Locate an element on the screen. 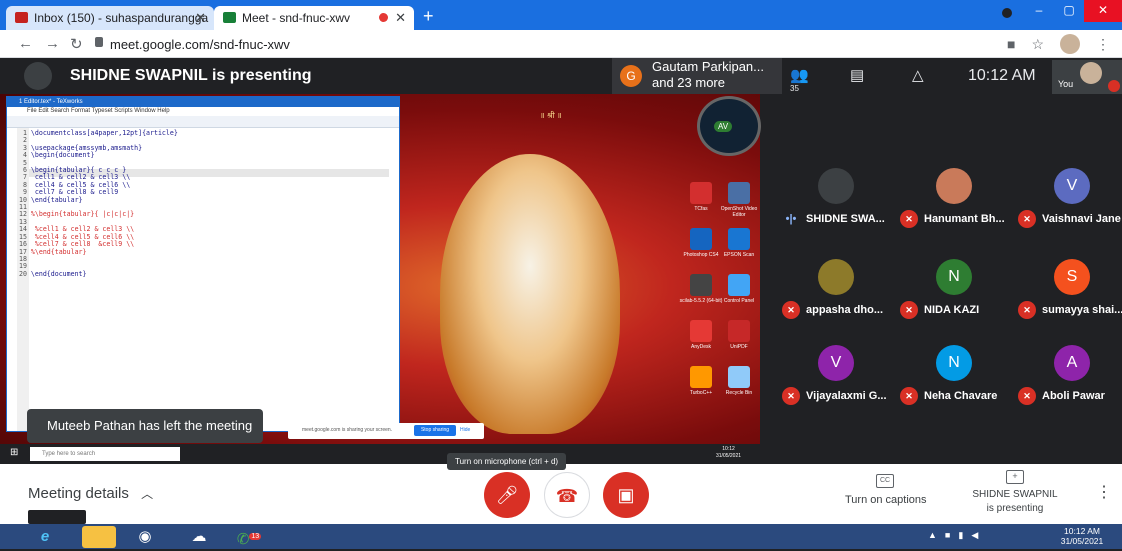 This screenshot has width=1122, height=551. app-icon: ☁ is located at coordinates (199, 537).